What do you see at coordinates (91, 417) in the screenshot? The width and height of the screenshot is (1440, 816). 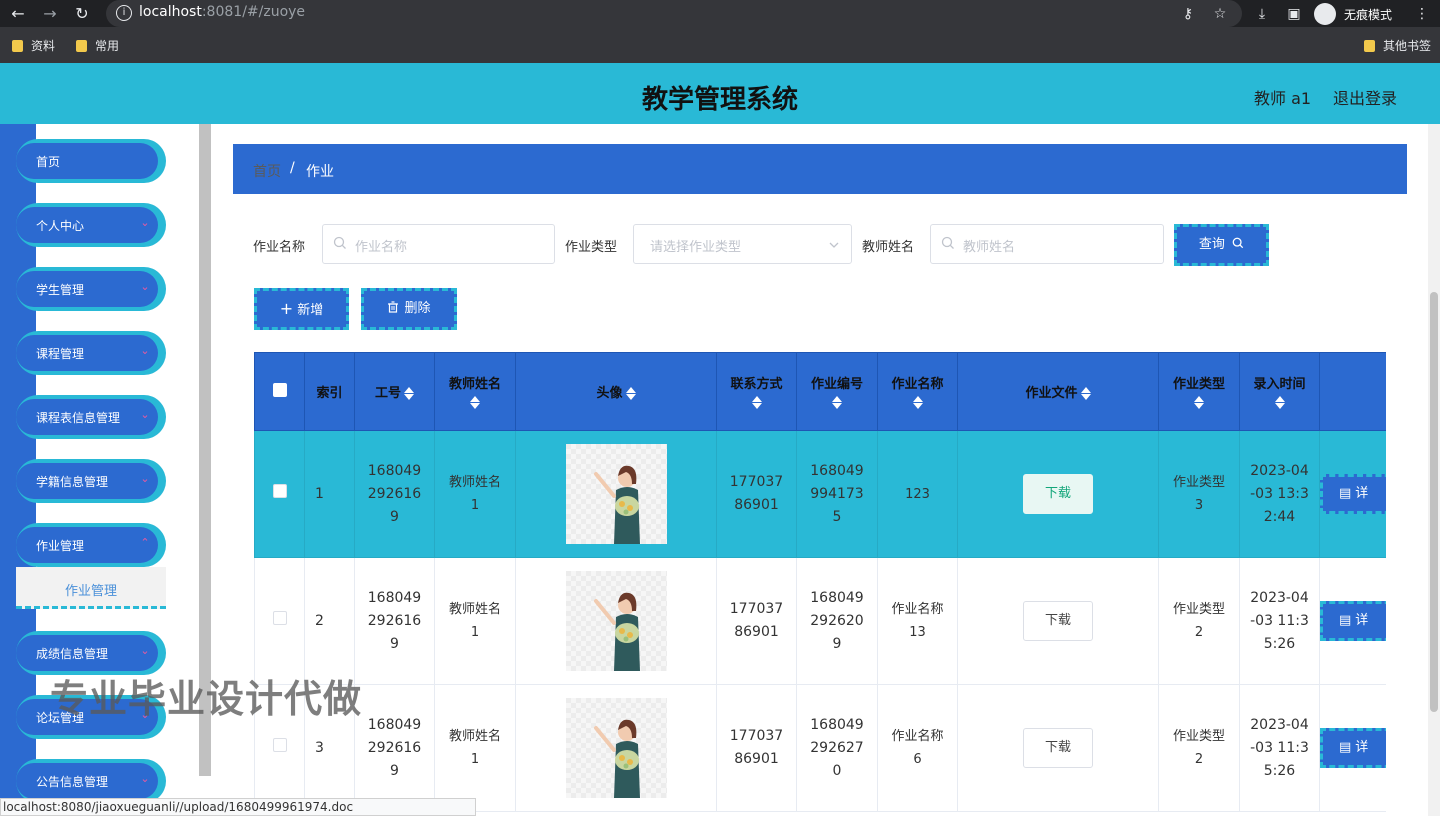 I see `sidebar-item-schedule: 课程表信息管理 ⌄` at bounding box center [91, 417].